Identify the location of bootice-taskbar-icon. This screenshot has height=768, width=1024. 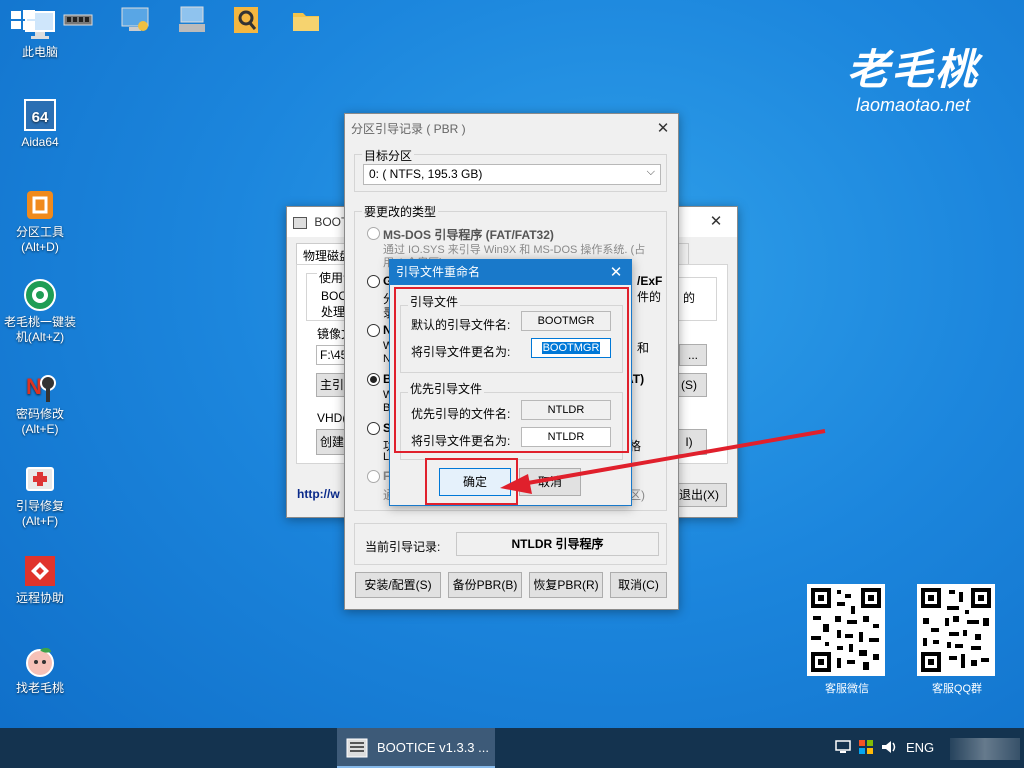
(357, 748).